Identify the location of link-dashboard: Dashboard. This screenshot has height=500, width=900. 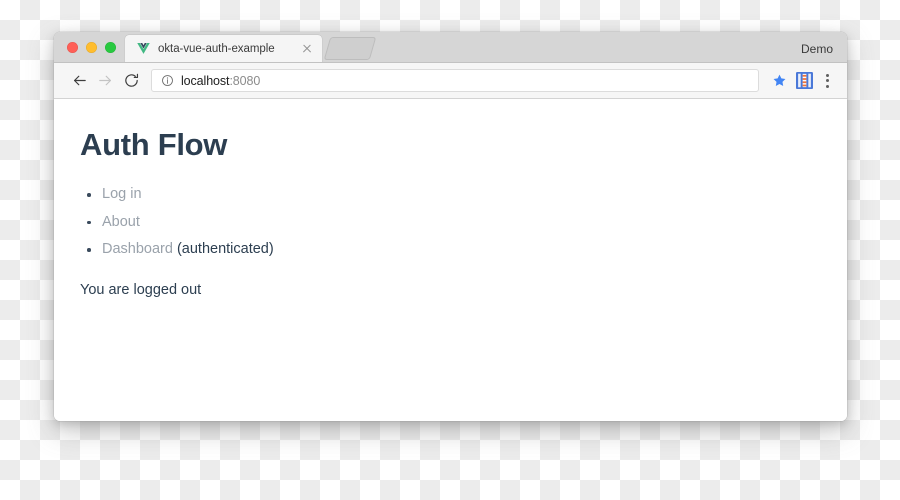
(137, 249).